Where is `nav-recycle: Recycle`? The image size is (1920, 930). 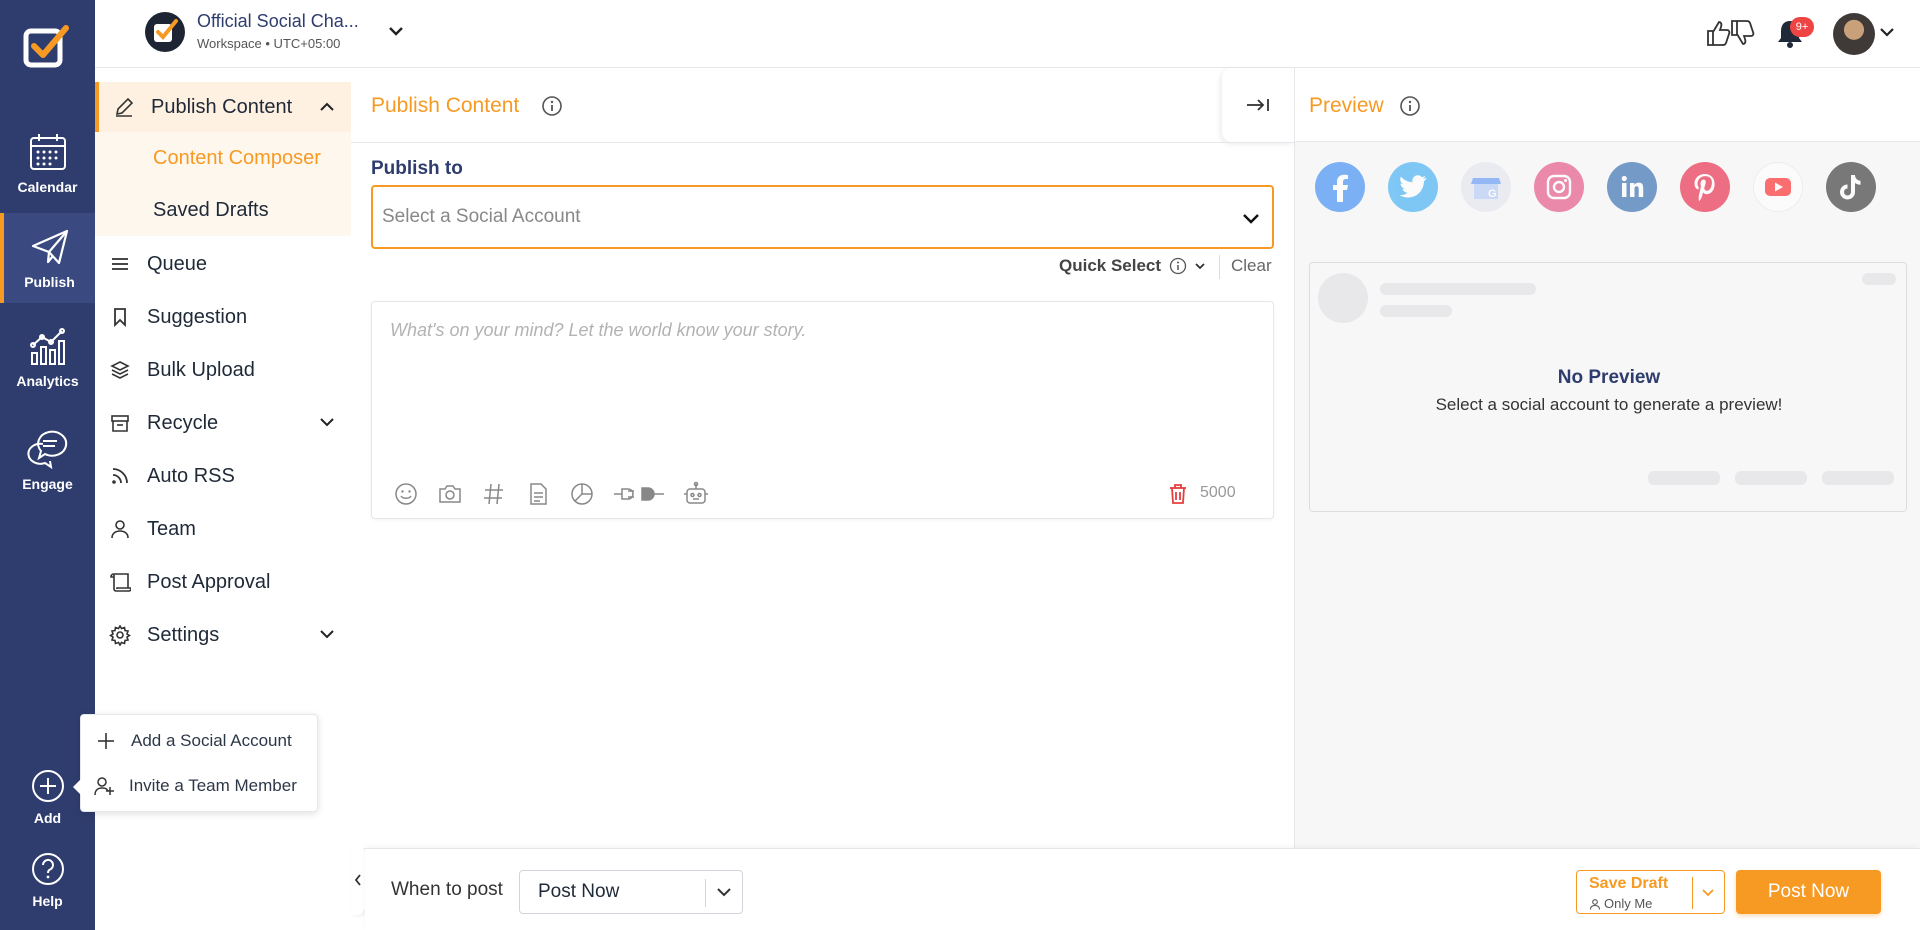
nav-recycle: Recycle is located at coordinates (223, 423).